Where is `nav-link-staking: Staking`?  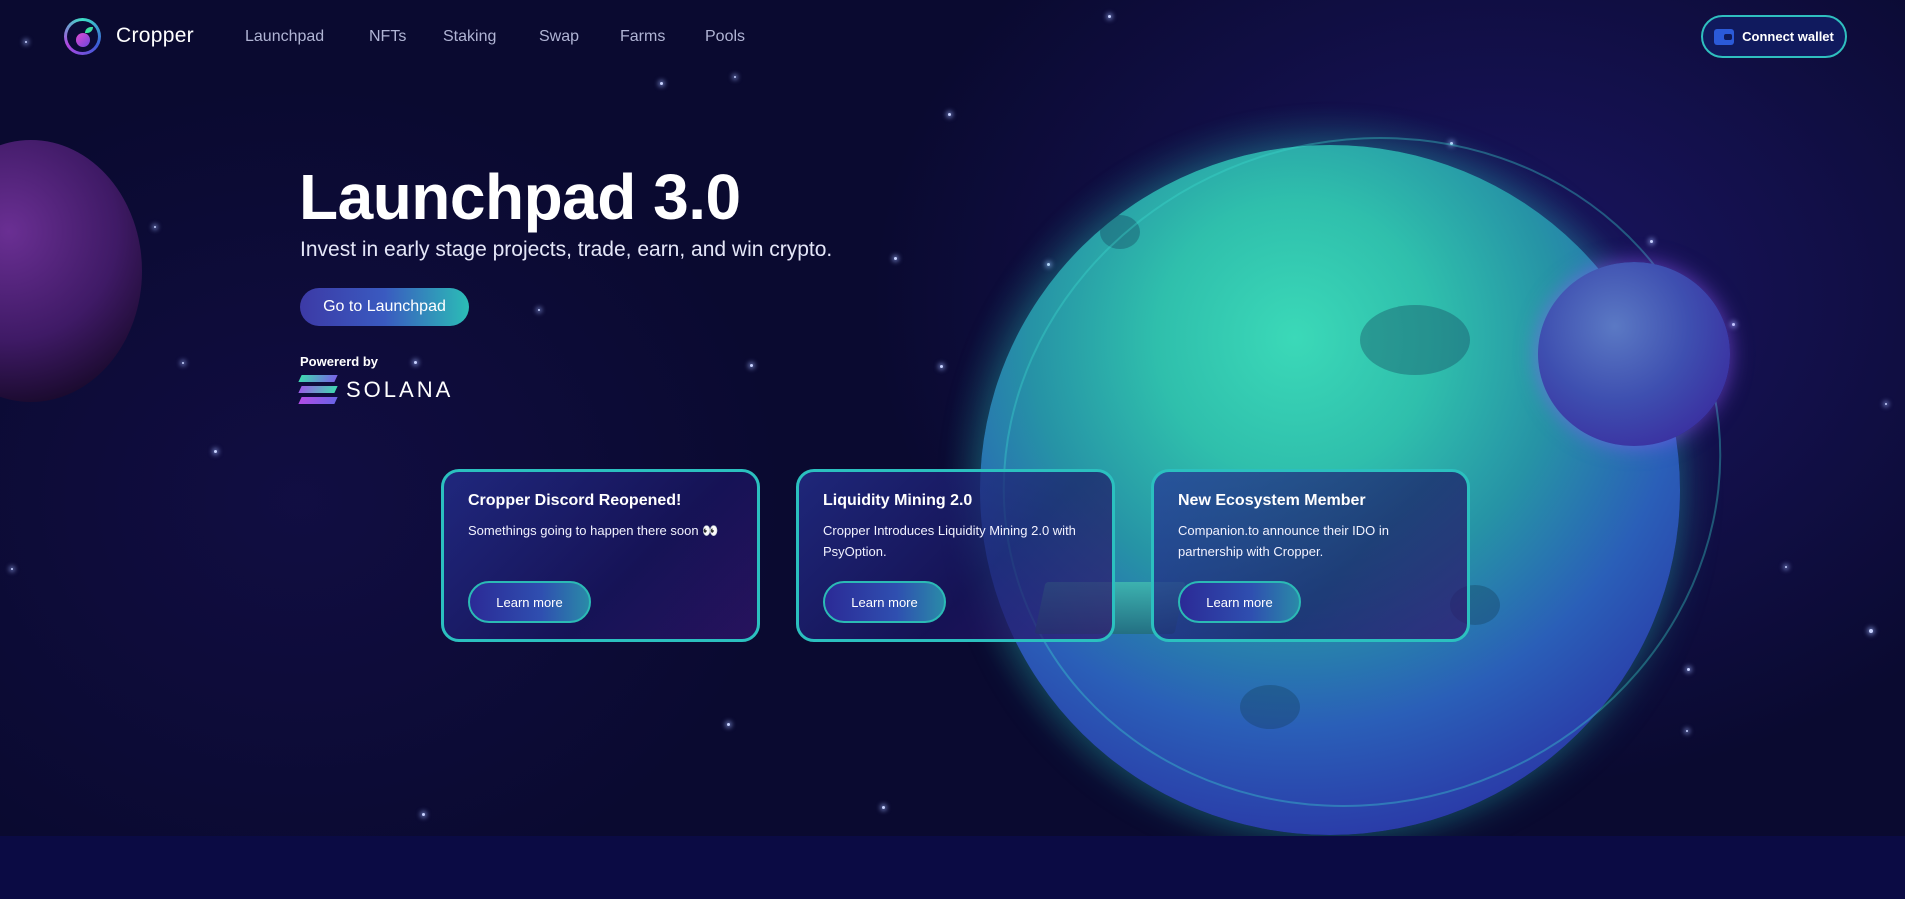
nav-link-staking: Staking is located at coordinates (469, 37).